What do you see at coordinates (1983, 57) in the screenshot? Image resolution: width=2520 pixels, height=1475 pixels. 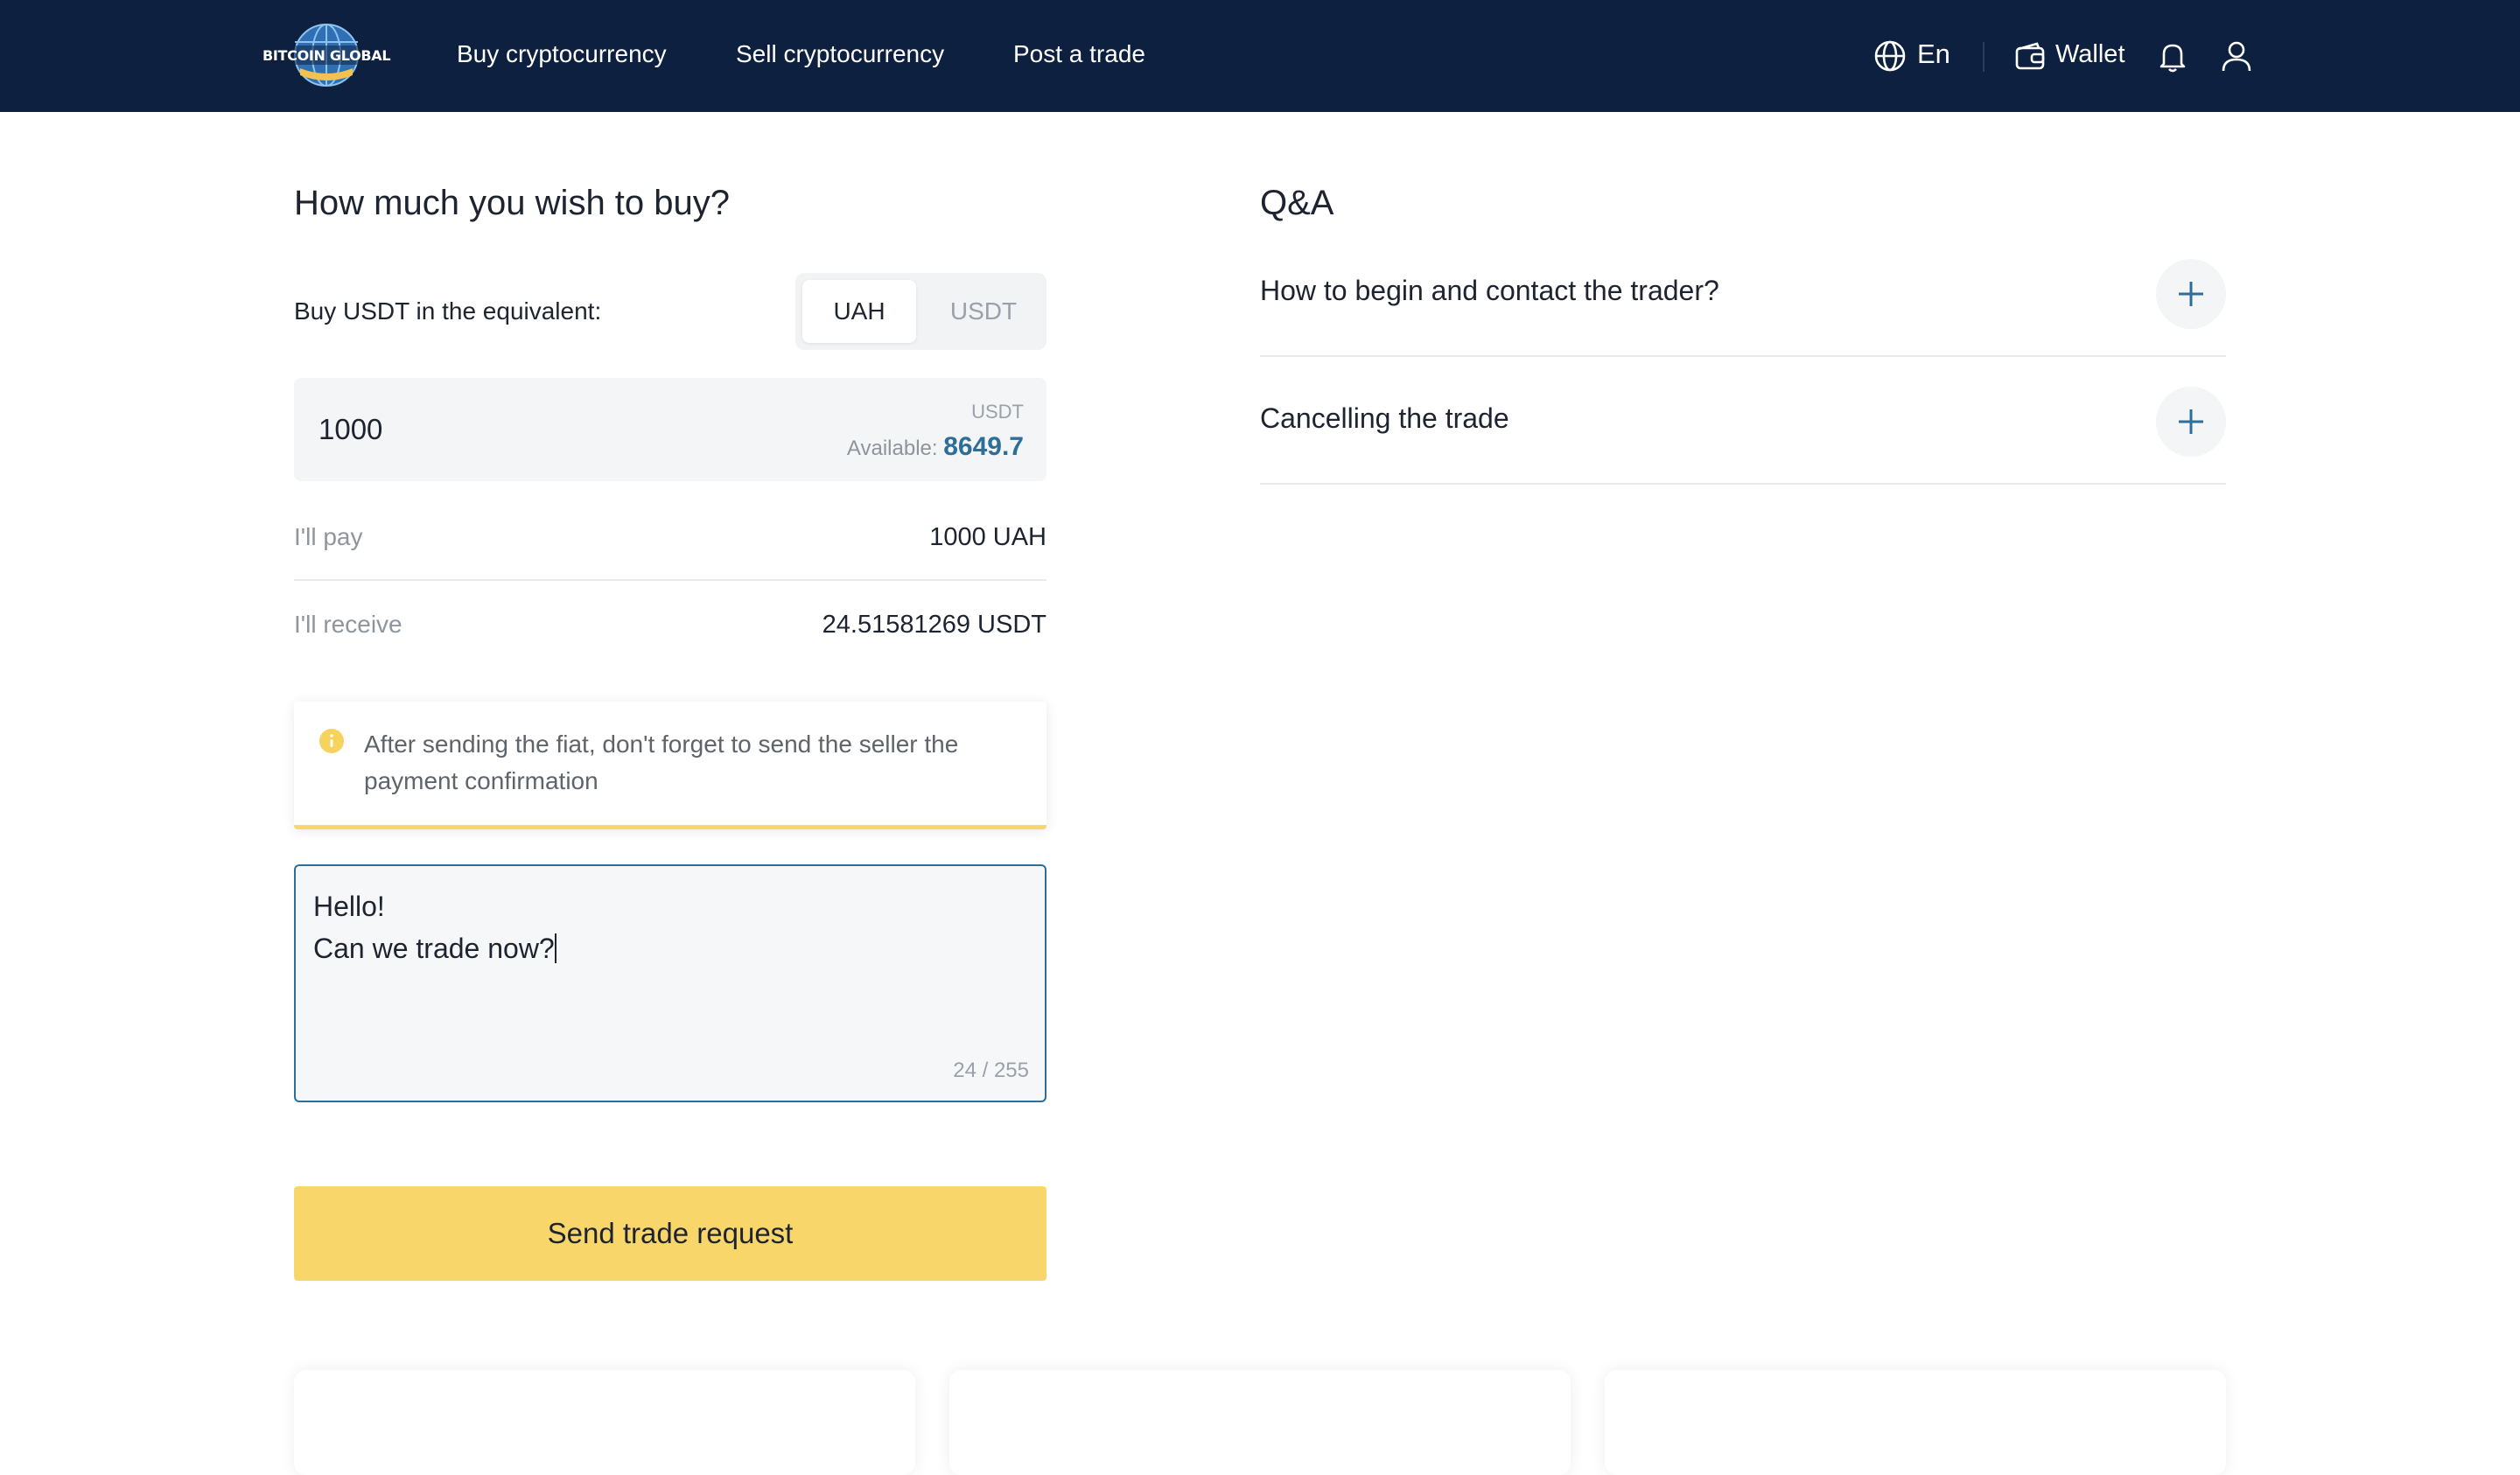 I see `header-divider` at bounding box center [1983, 57].